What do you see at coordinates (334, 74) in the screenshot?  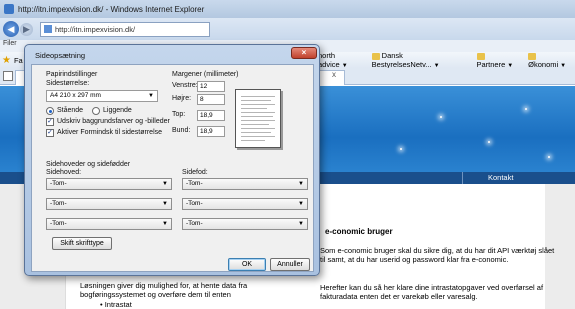 I see `tab-close-button: x` at bounding box center [334, 74].